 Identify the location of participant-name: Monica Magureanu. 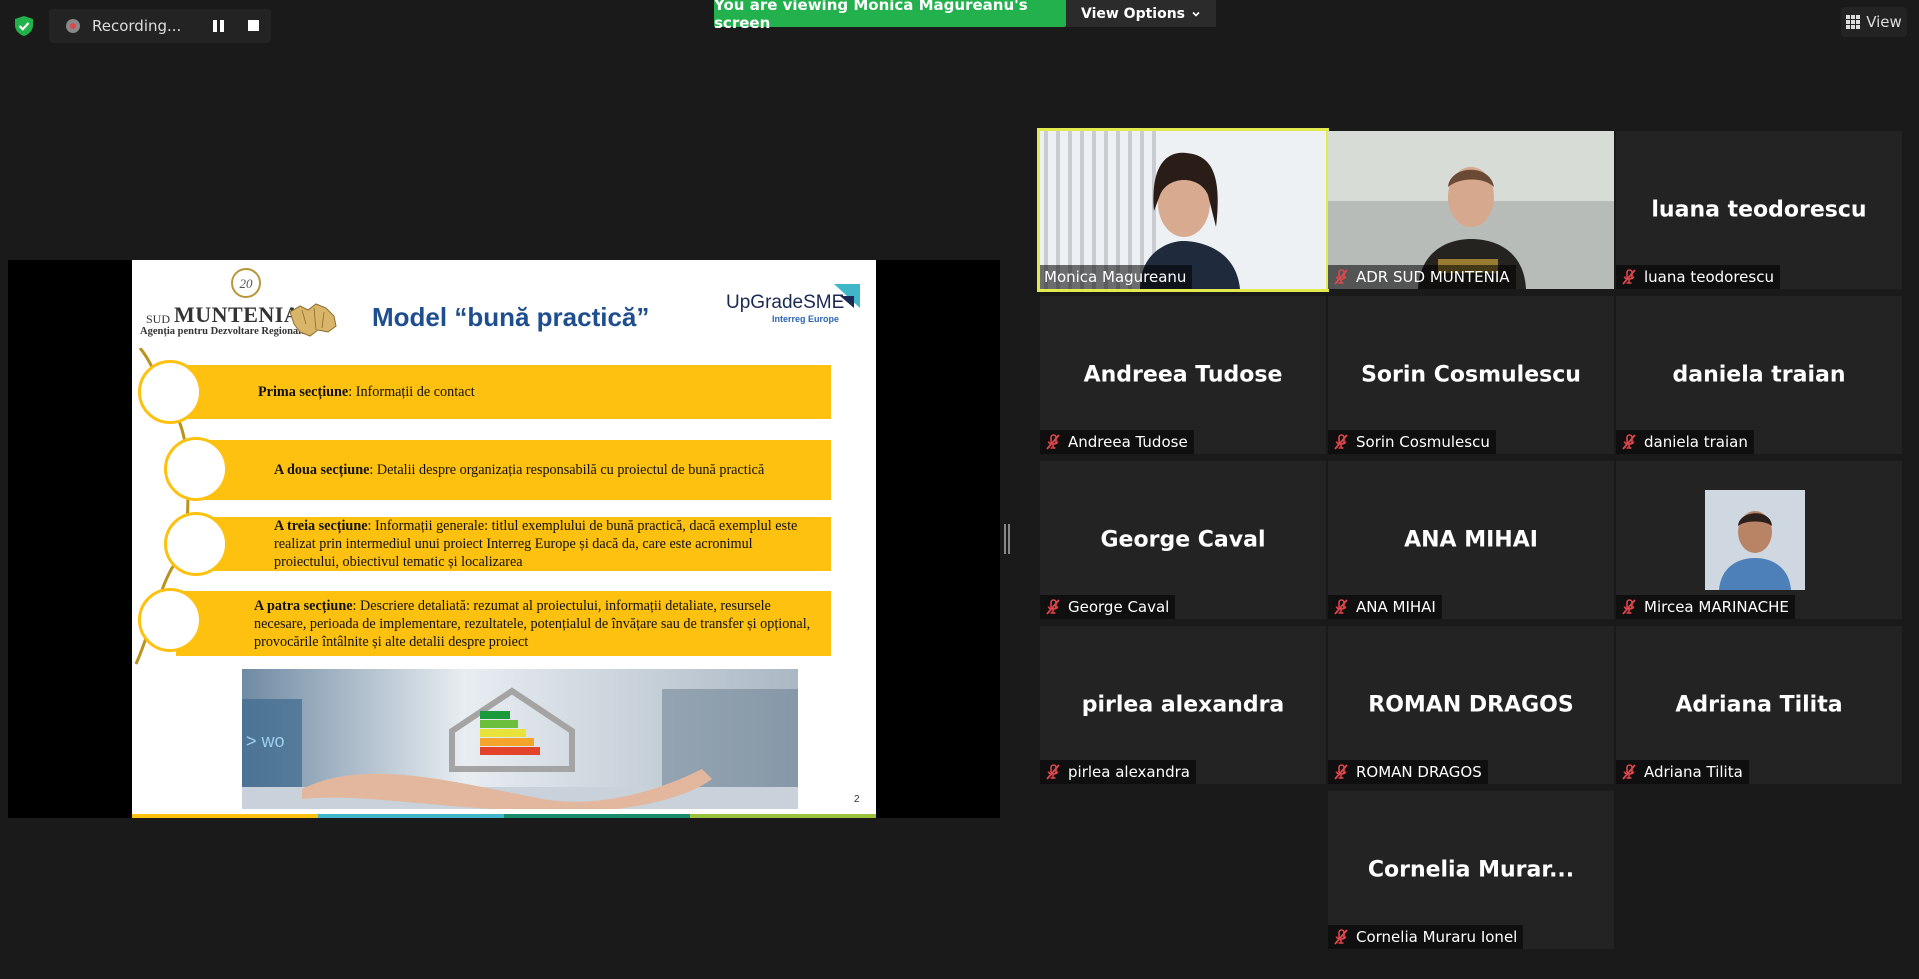
(1115, 277).